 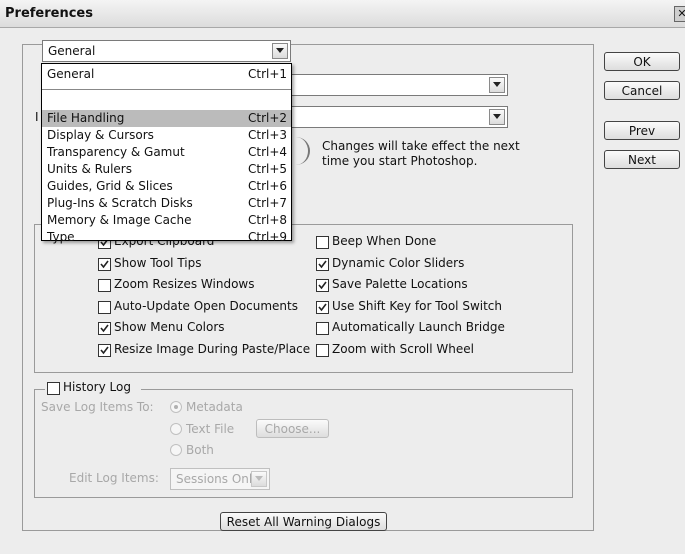 What do you see at coordinates (642, 90) in the screenshot?
I see `cancel-button: Cancel` at bounding box center [642, 90].